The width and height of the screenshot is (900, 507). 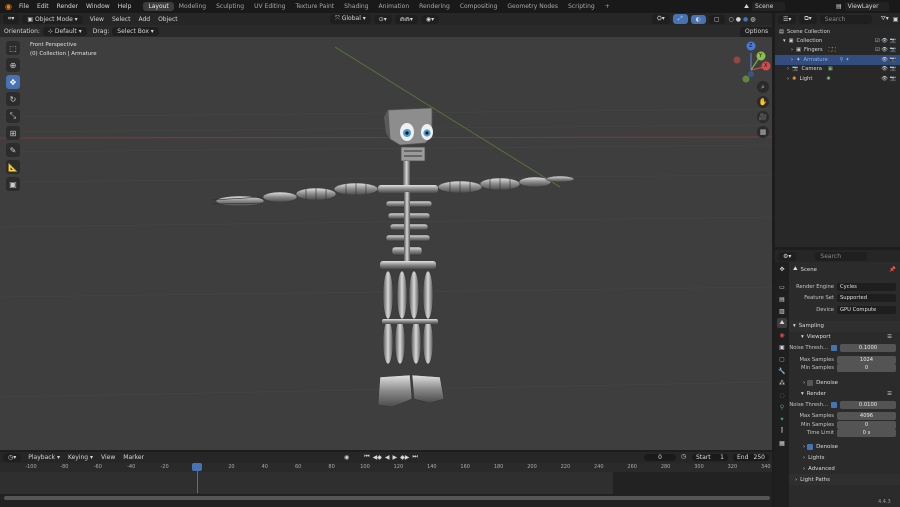 What do you see at coordinates (121, 19) in the screenshot?
I see `menu-select: Select` at bounding box center [121, 19].